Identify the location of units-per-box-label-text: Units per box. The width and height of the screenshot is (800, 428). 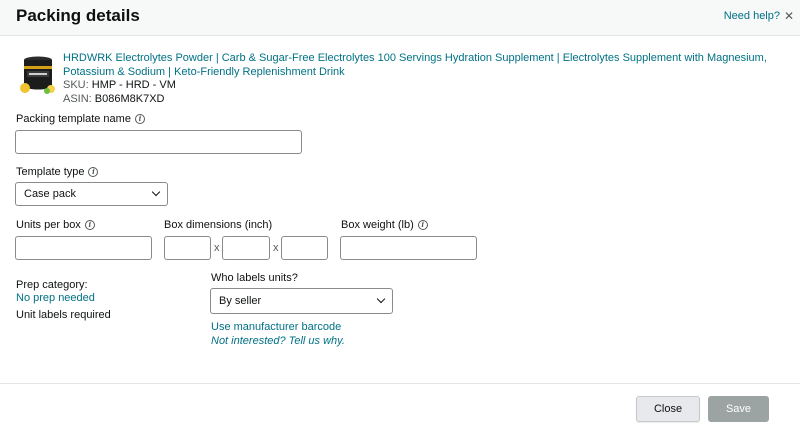
(48, 225).